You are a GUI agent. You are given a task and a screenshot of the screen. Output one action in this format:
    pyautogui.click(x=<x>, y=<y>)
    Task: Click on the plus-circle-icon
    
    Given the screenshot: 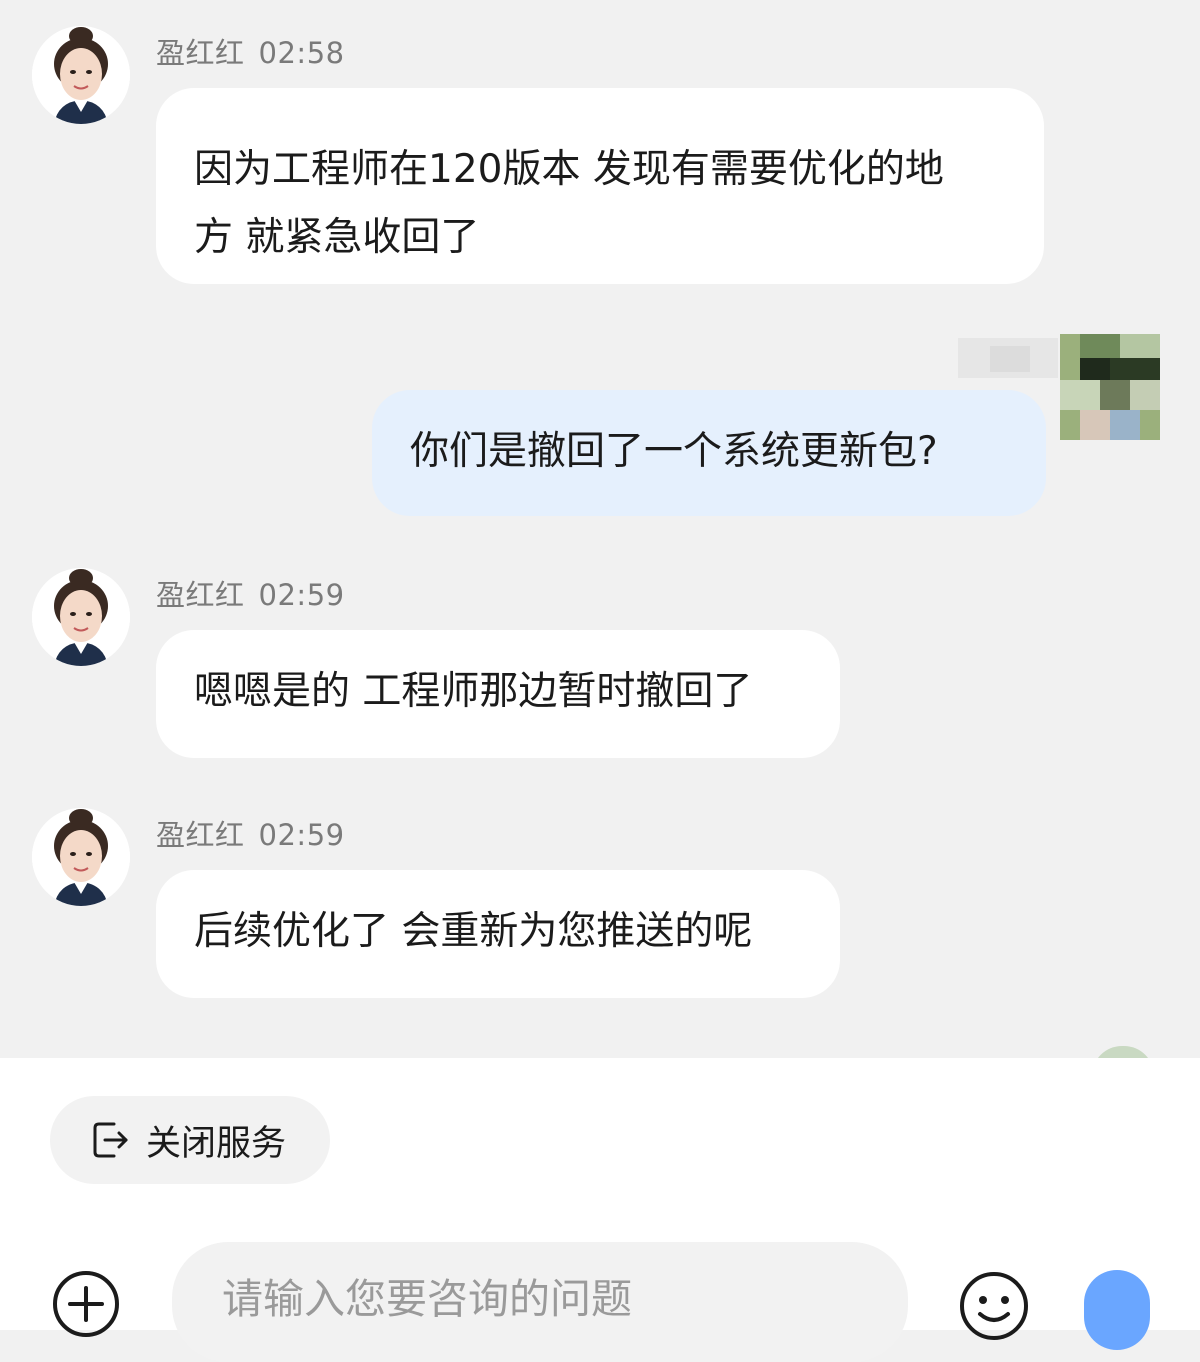 What is the action you would take?
    pyautogui.click(x=86, y=1304)
    